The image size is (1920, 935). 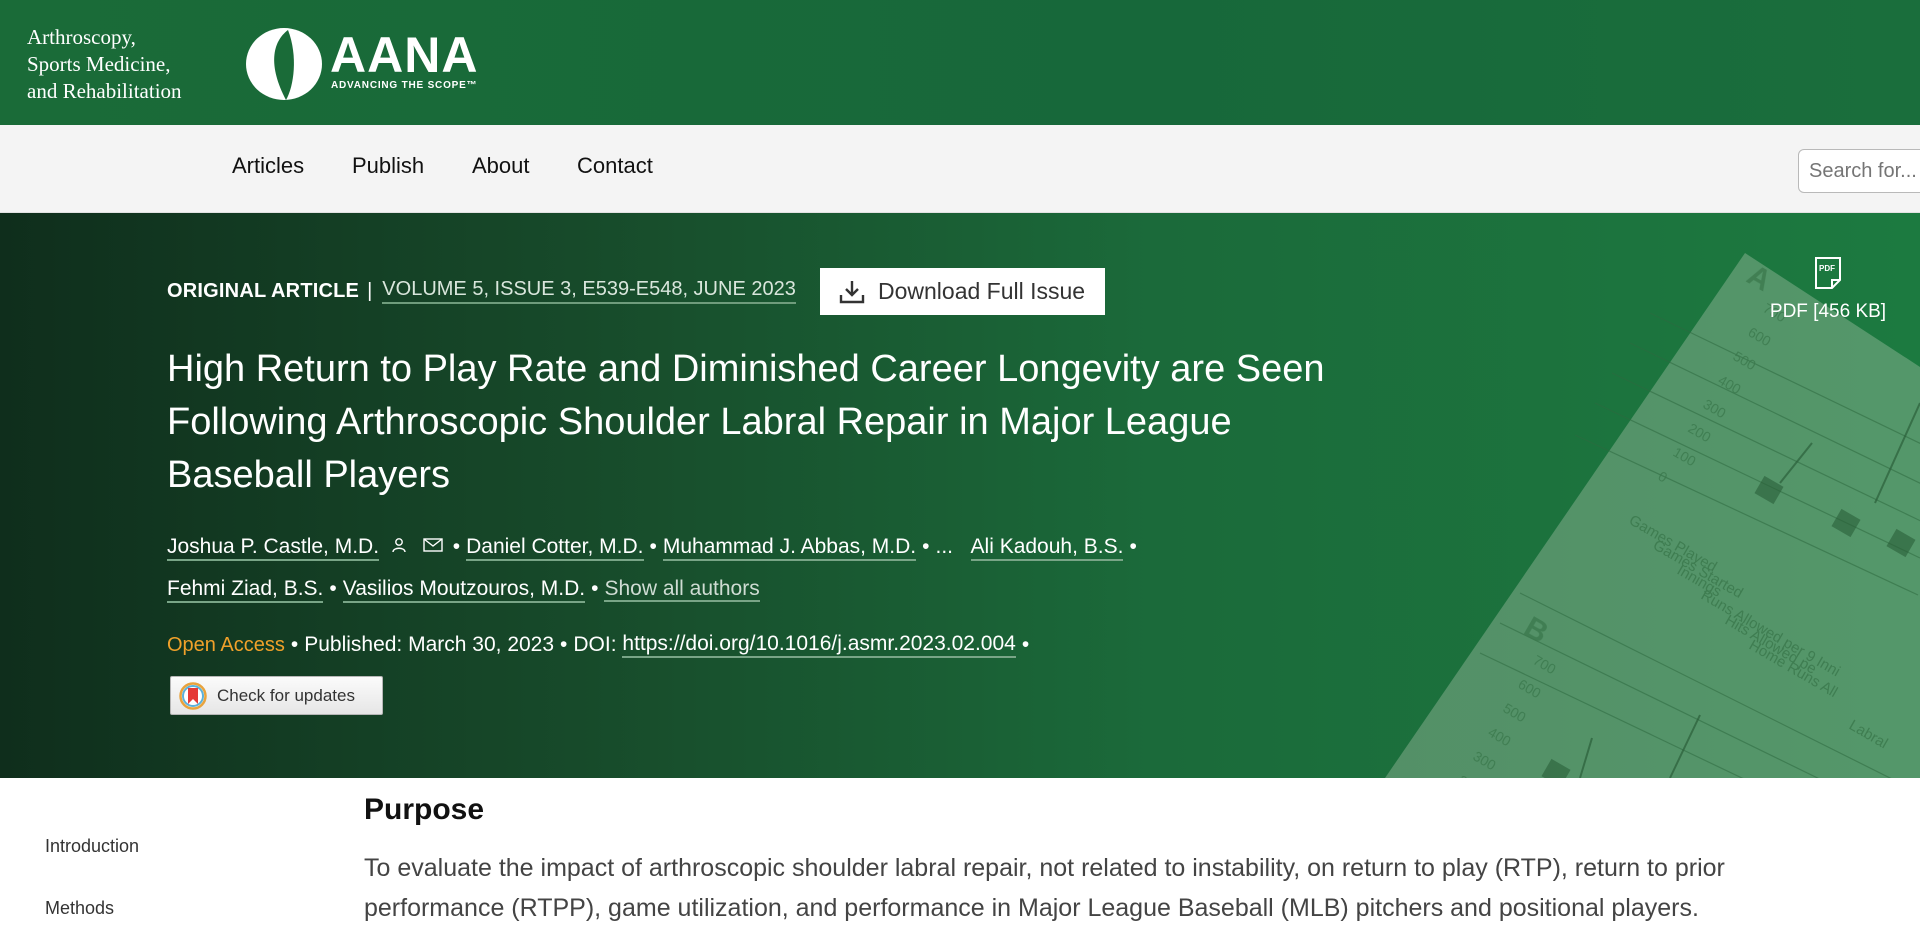 I want to click on download-icon, so click(x=852, y=291).